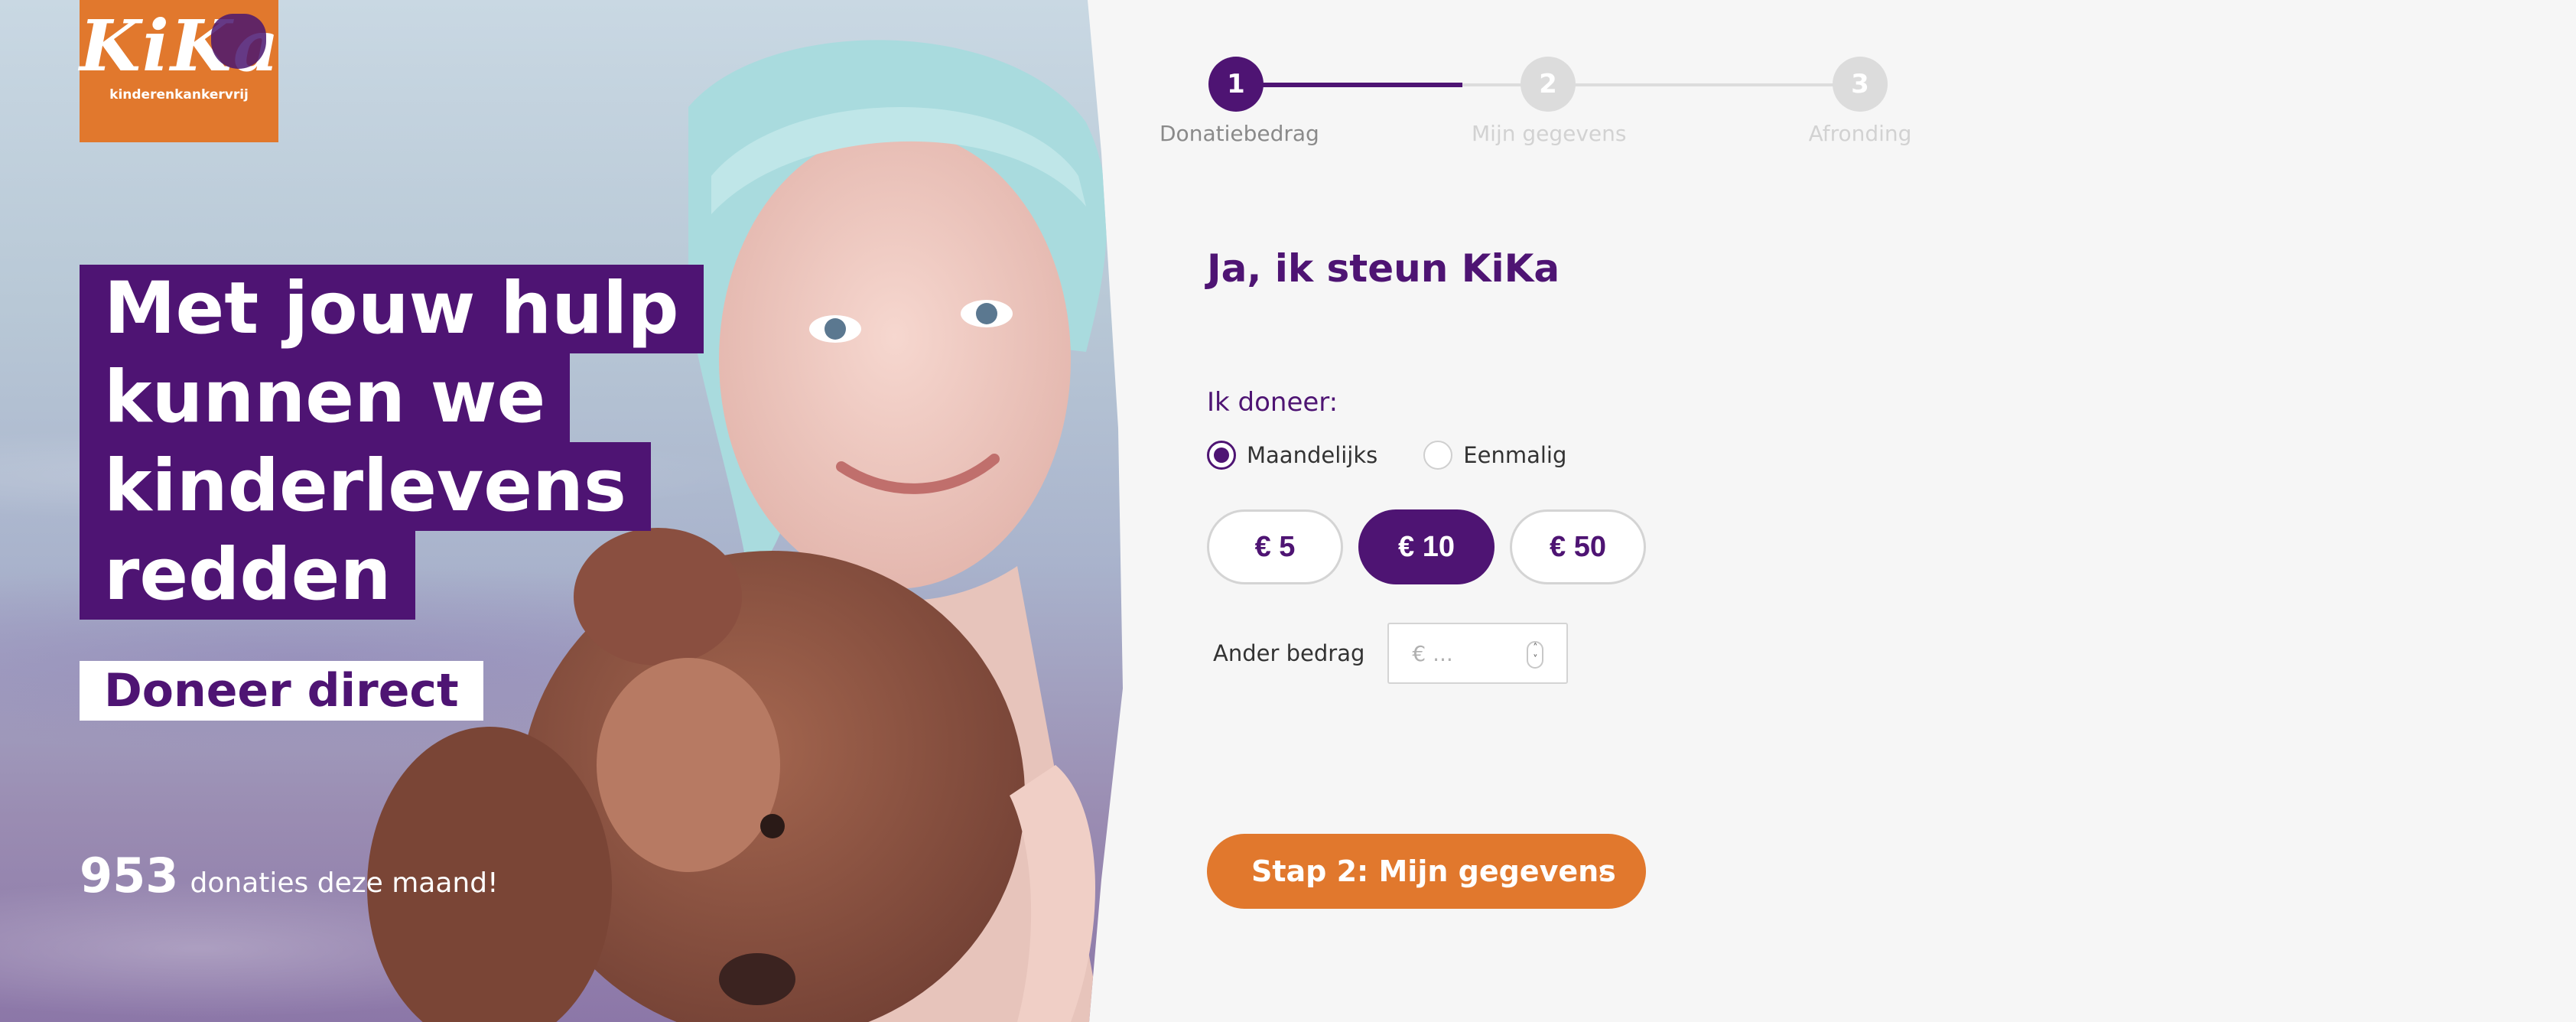 The image size is (2576, 1022). I want to click on doneer-direct-badge: Doneer direct, so click(281, 691).